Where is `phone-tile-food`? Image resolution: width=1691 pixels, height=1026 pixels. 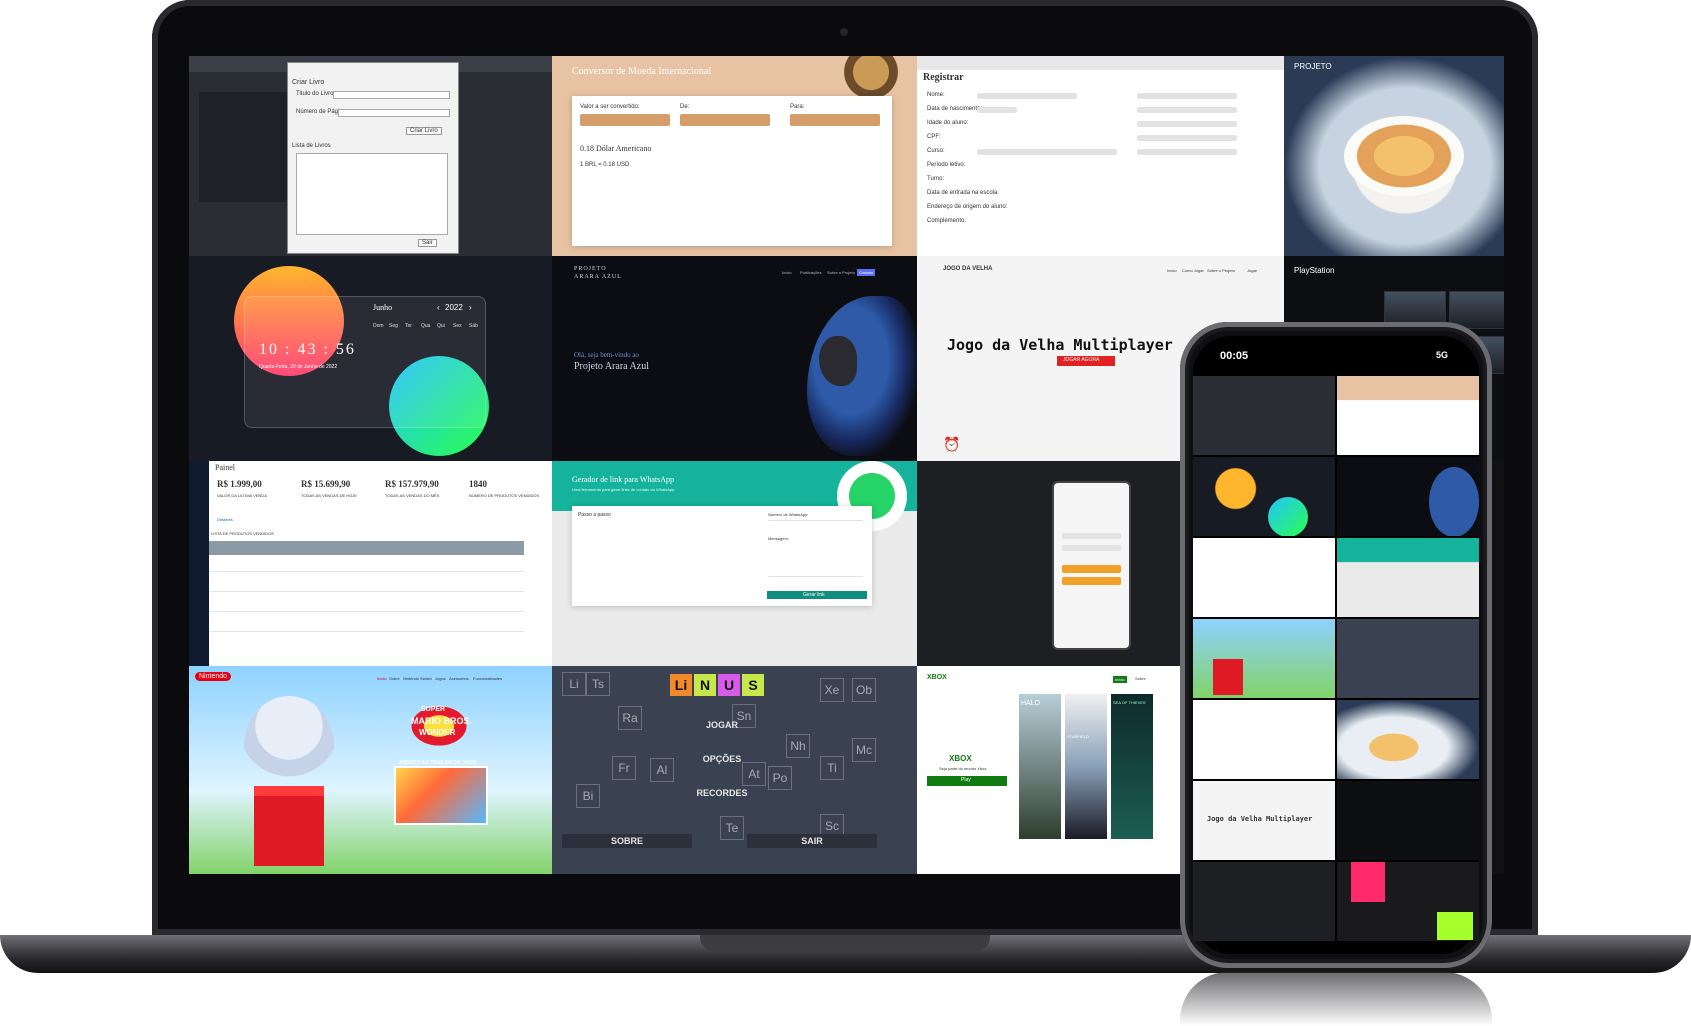
phone-tile-food is located at coordinates (1408, 739).